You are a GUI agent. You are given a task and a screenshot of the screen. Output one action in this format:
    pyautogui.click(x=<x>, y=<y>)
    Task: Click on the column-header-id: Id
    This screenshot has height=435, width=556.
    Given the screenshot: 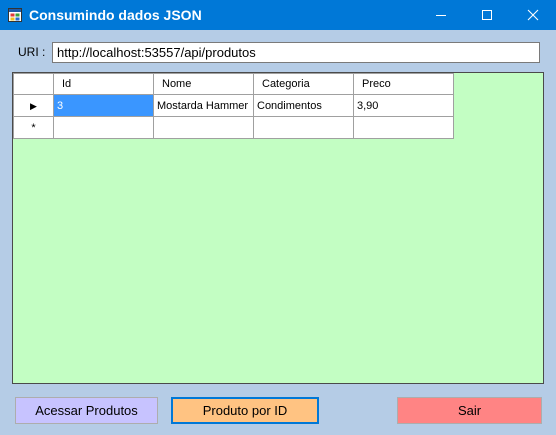 What is the action you would take?
    pyautogui.click(x=103, y=84)
    